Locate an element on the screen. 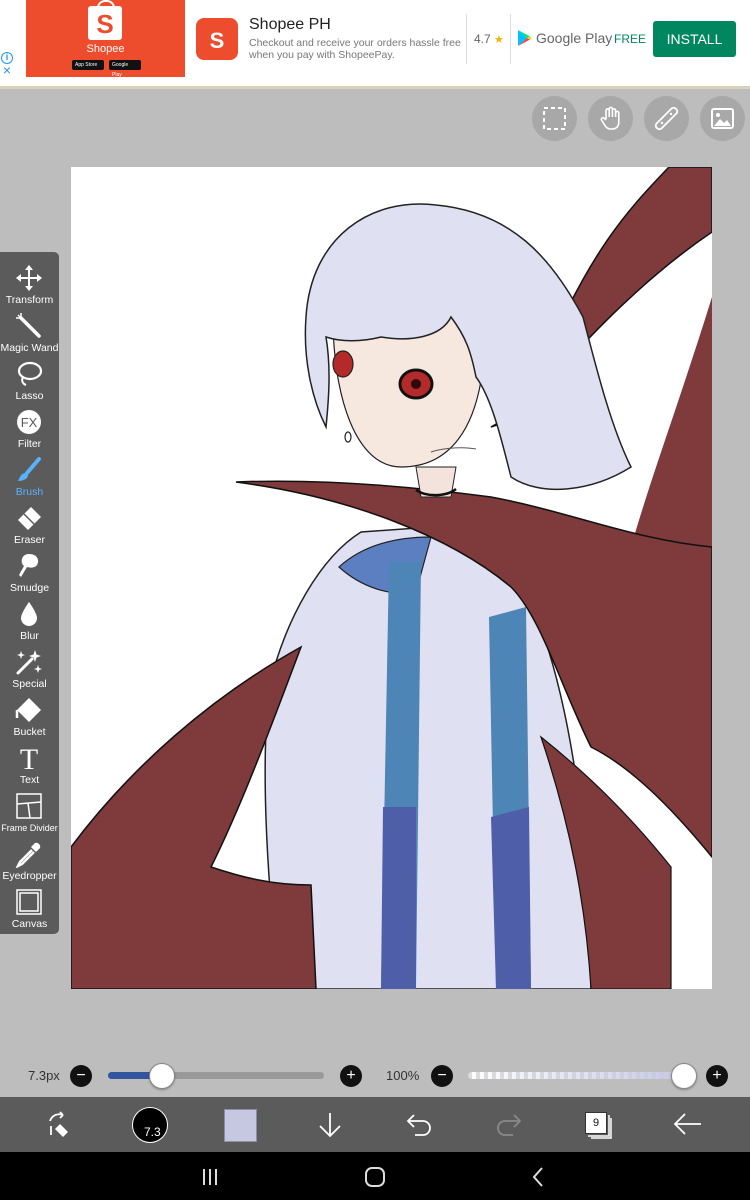  tool-label: Magic Wand is located at coordinates (29, 348).